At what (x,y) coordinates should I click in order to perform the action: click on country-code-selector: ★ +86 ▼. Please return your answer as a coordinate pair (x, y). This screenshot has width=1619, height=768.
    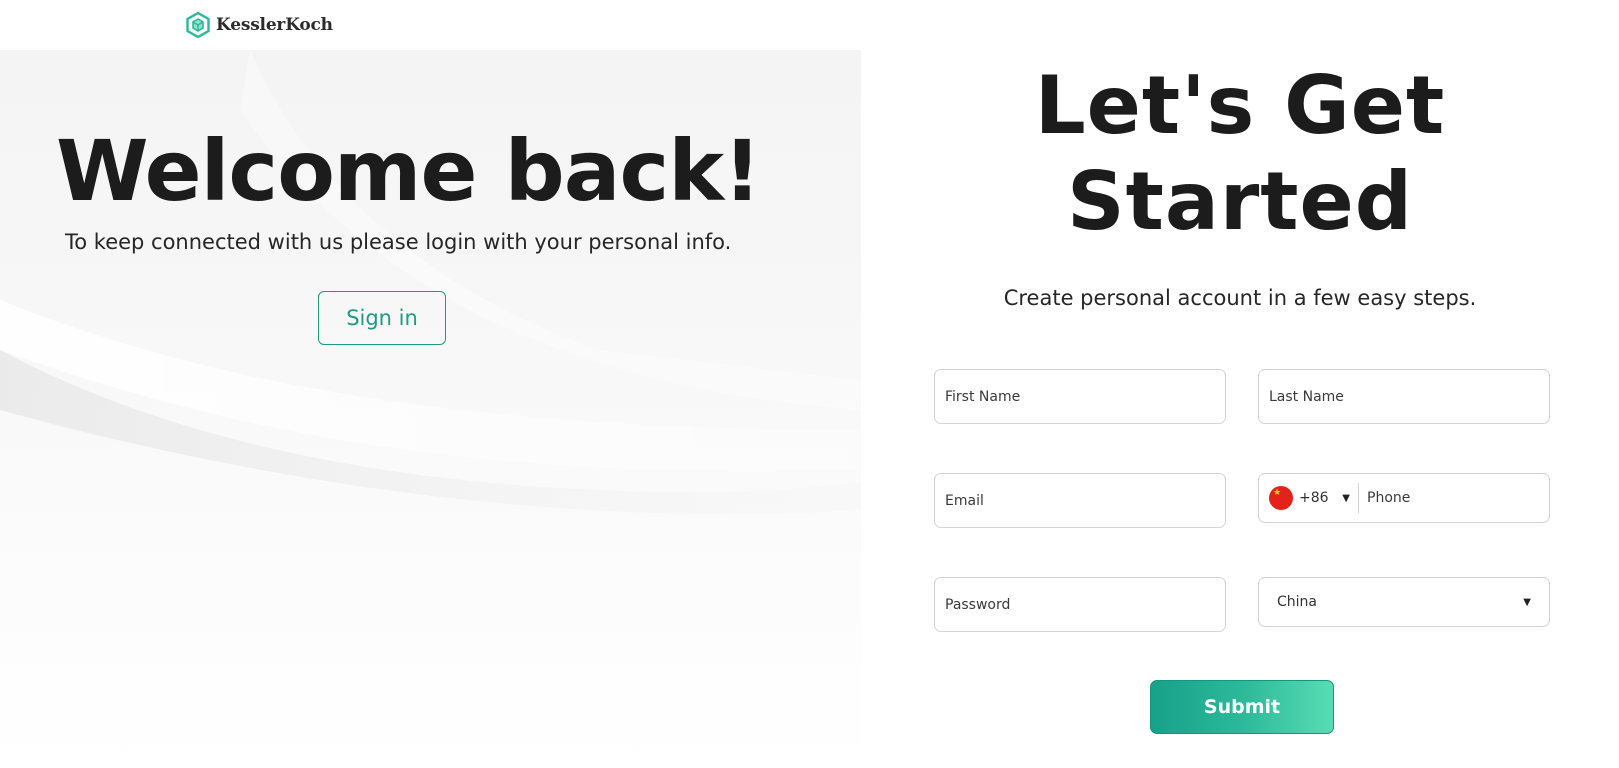
    Looking at the image, I should click on (1309, 498).